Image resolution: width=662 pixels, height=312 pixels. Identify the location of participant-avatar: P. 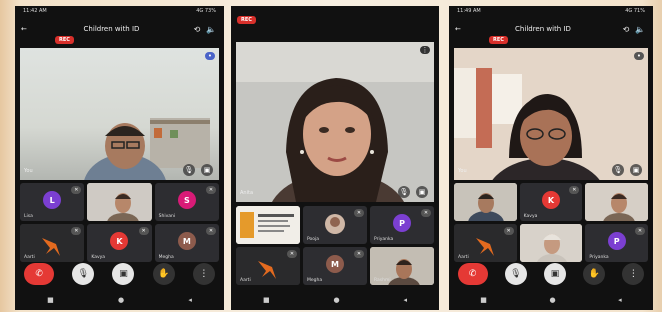
(402, 223).